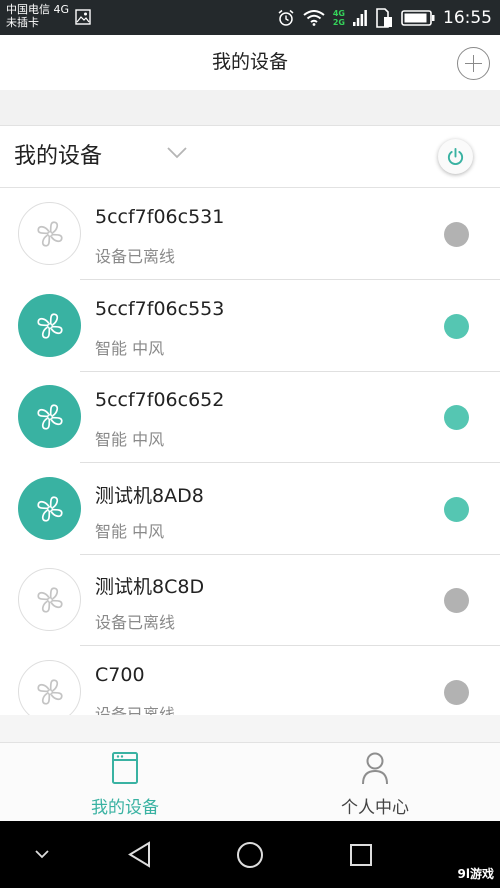 This screenshot has width=500, height=888. Describe the element at coordinates (83, 17) in the screenshot. I see `image-notification-icon` at that location.